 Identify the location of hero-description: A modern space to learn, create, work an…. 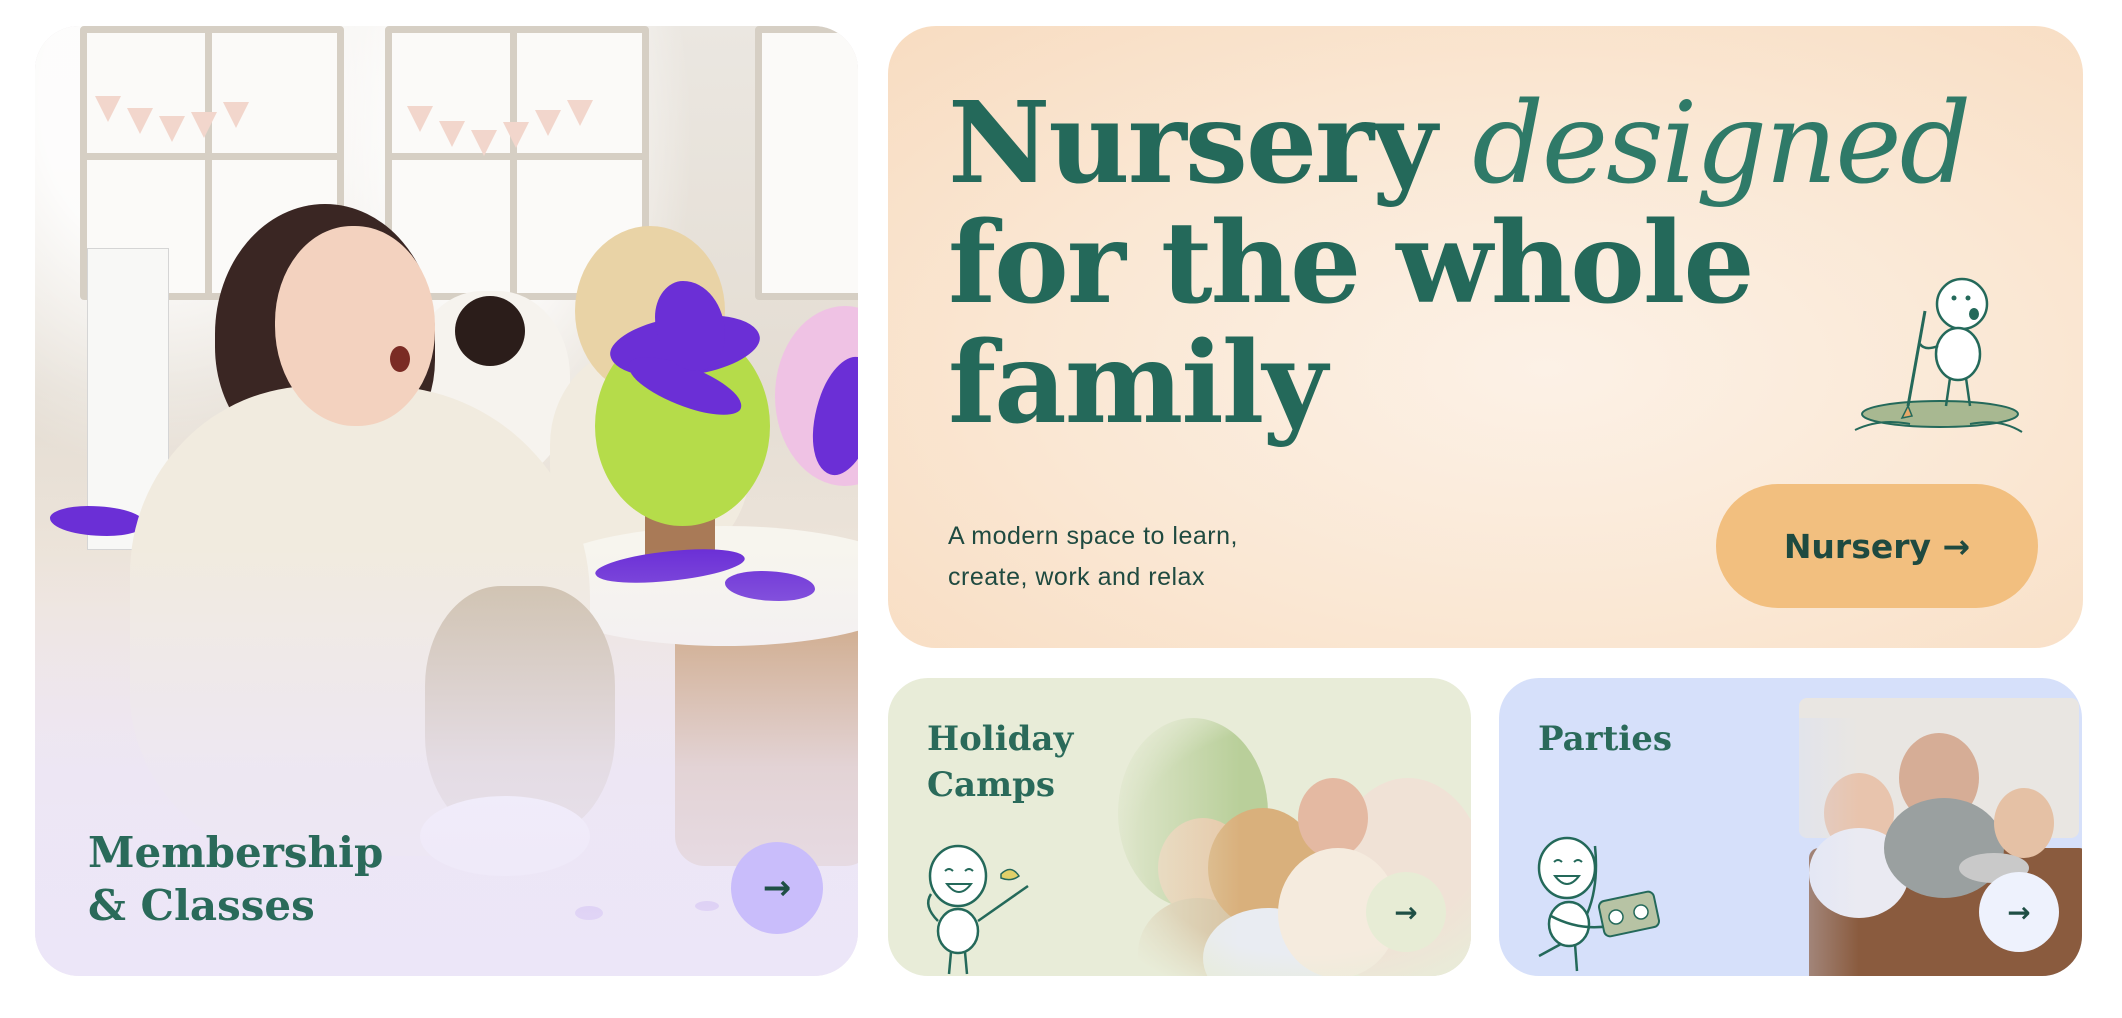
(1093, 556).